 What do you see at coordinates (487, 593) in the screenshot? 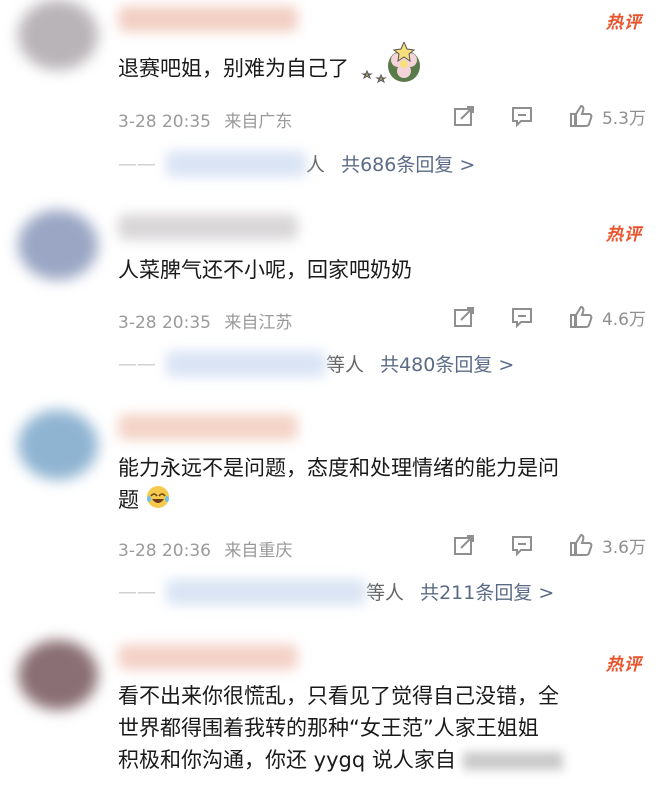
I see `reply-count: 共211条回复 >` at bounding box center [487, 593].